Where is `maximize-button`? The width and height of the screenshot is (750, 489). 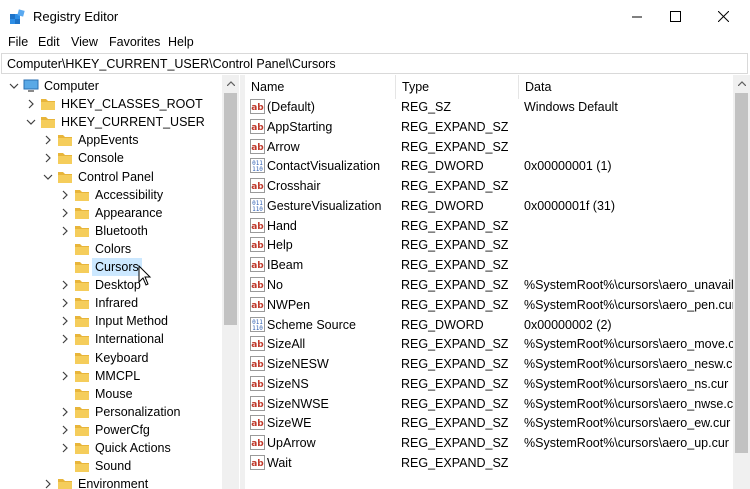
maximize-button is located at coordinates (675, 16).